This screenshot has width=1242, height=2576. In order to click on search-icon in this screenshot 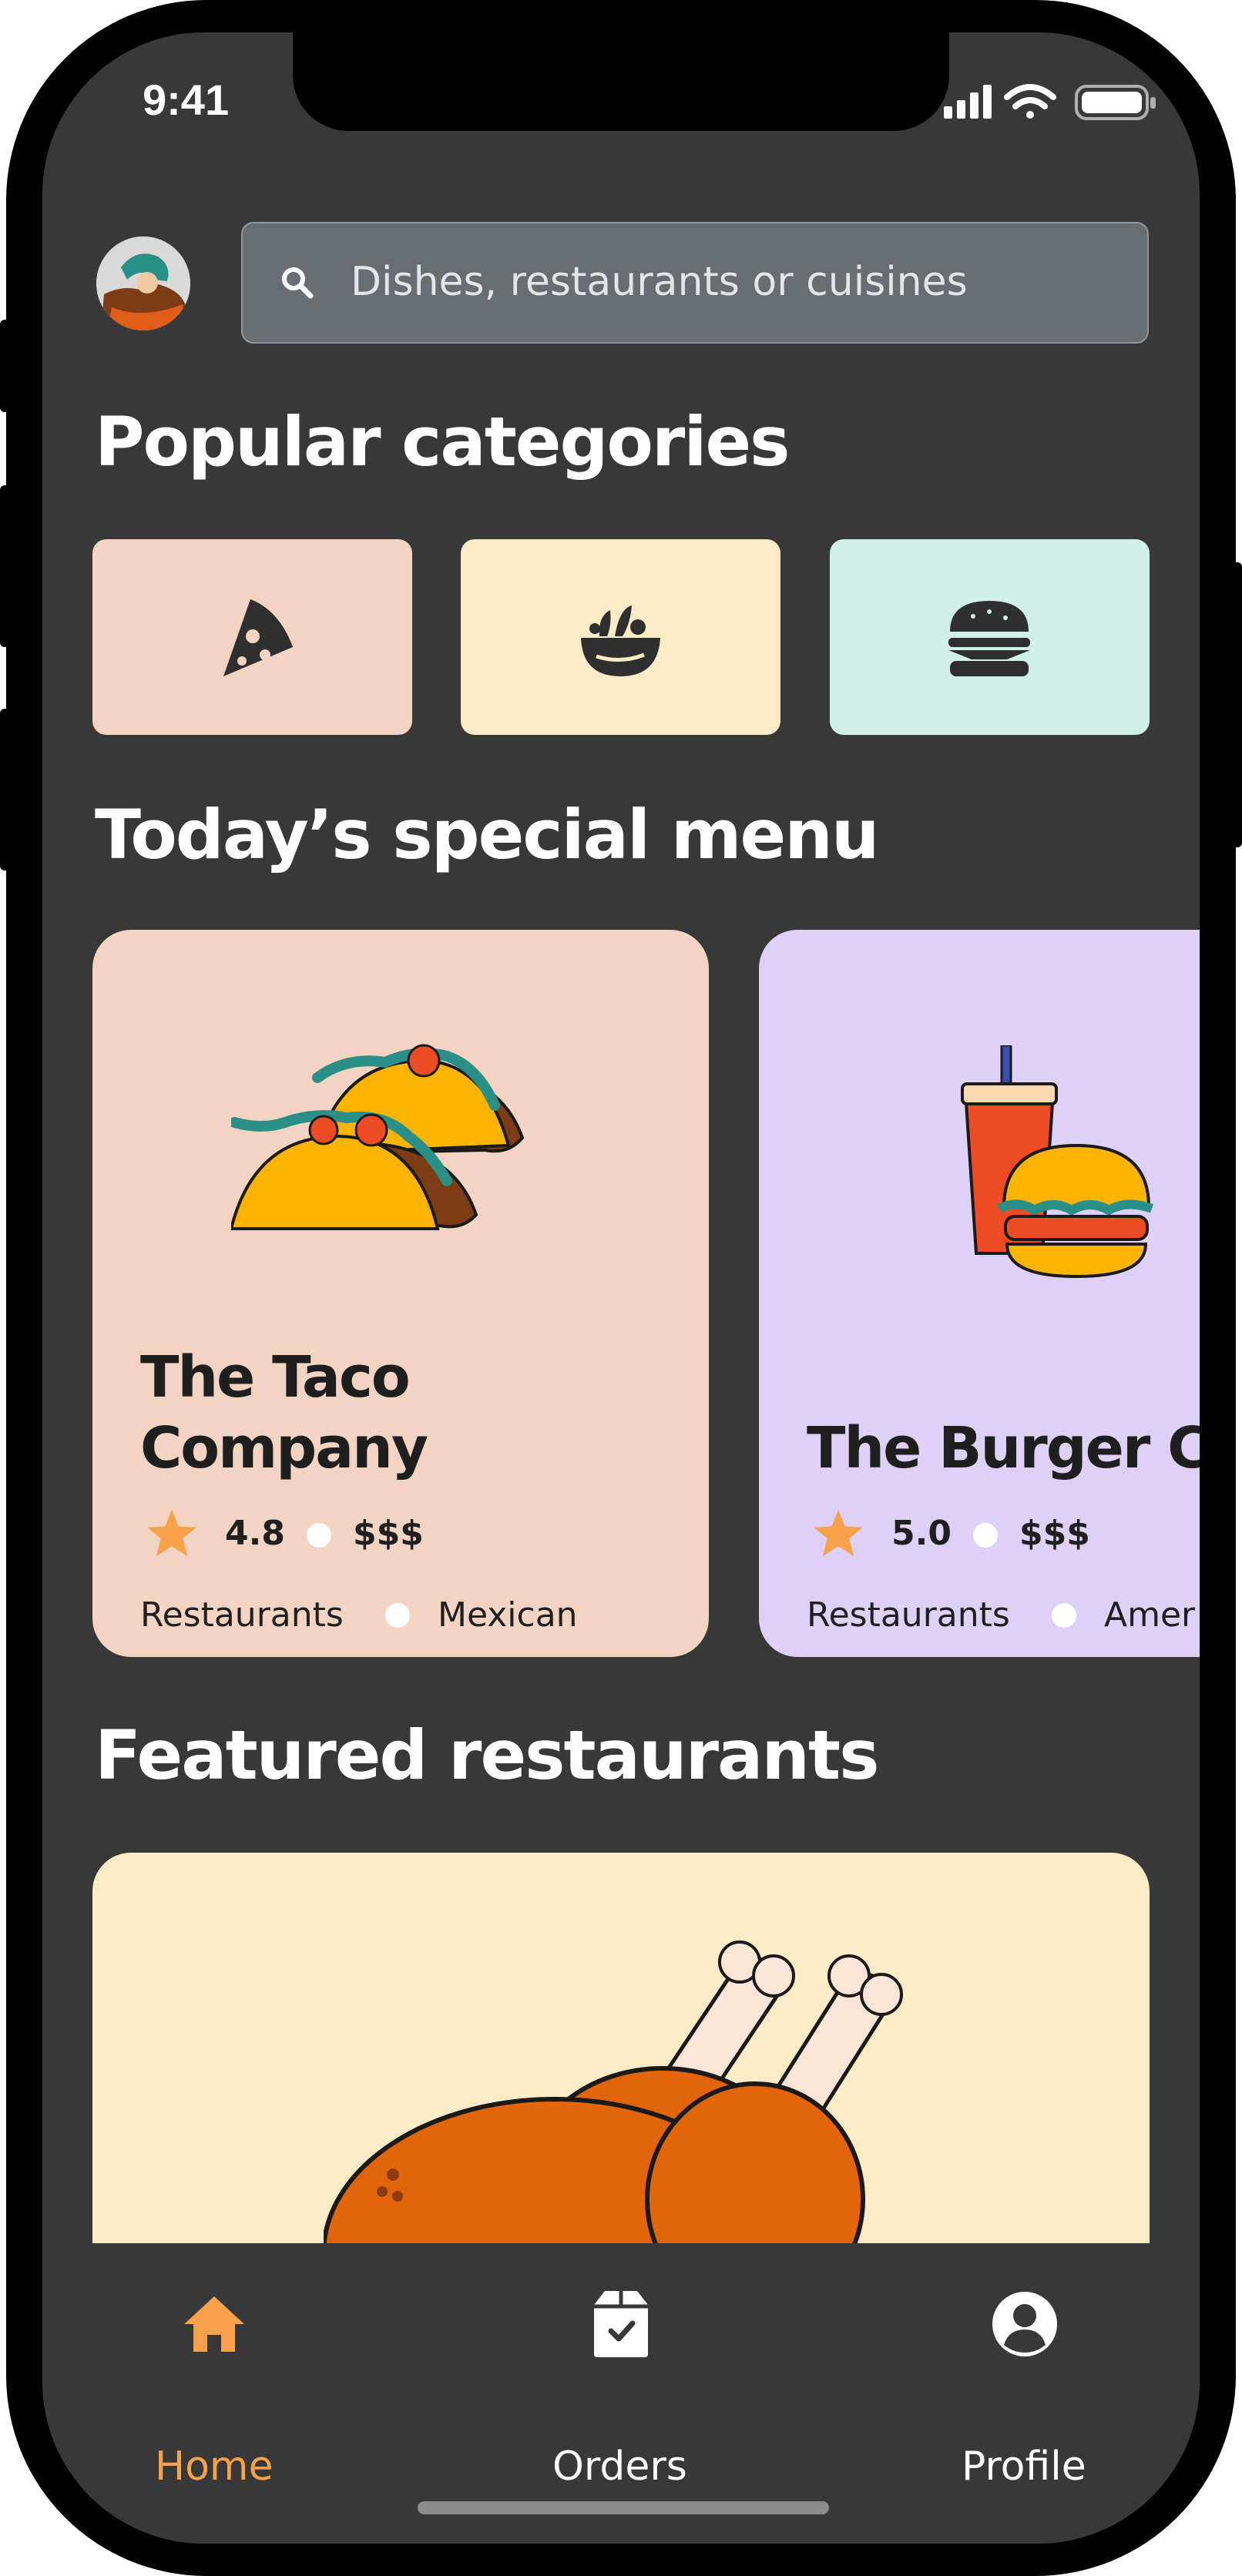, I will do `click(298, 283)`.